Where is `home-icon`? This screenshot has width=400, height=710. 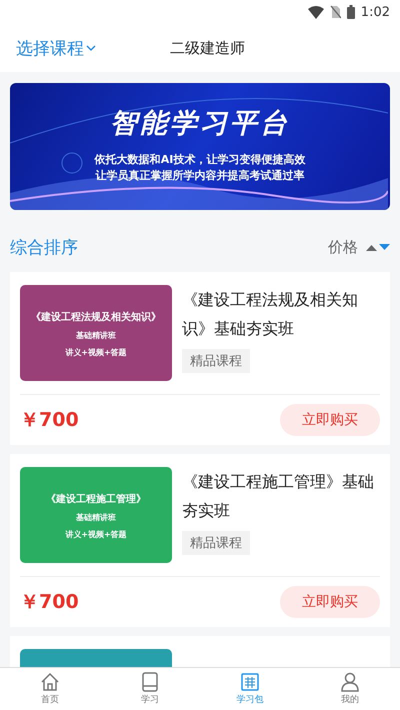 home-icon is located at coordinates (50, 682).